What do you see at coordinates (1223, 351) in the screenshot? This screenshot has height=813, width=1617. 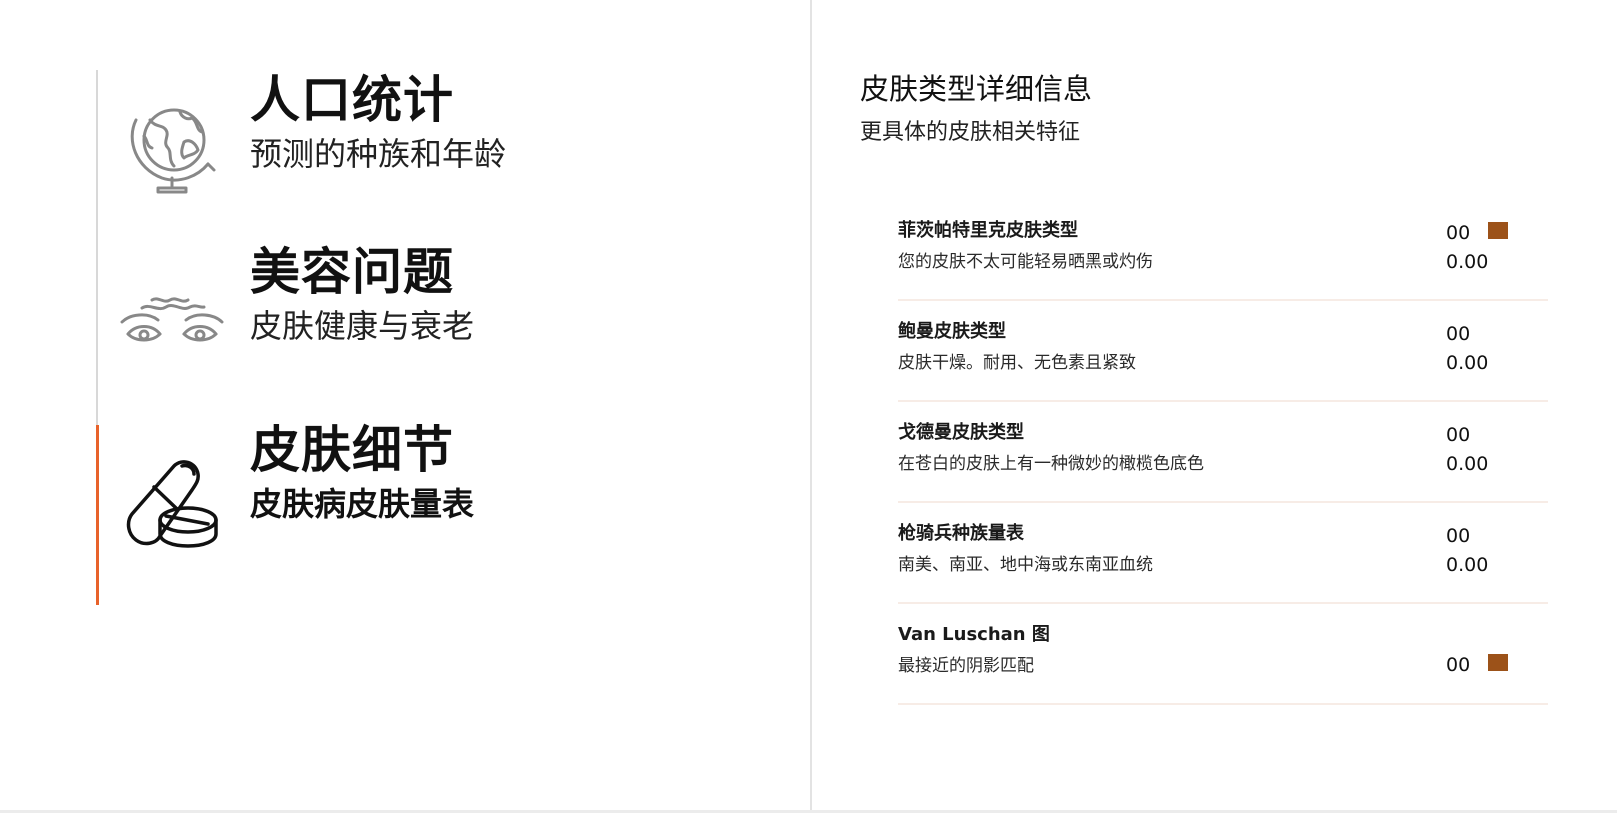 I see `skin-row-baumann: 鲍曼皮肤类型 皮肤干燥。耐用、无色素且紧致 00 0.00` at bounding box center [1223, 351].